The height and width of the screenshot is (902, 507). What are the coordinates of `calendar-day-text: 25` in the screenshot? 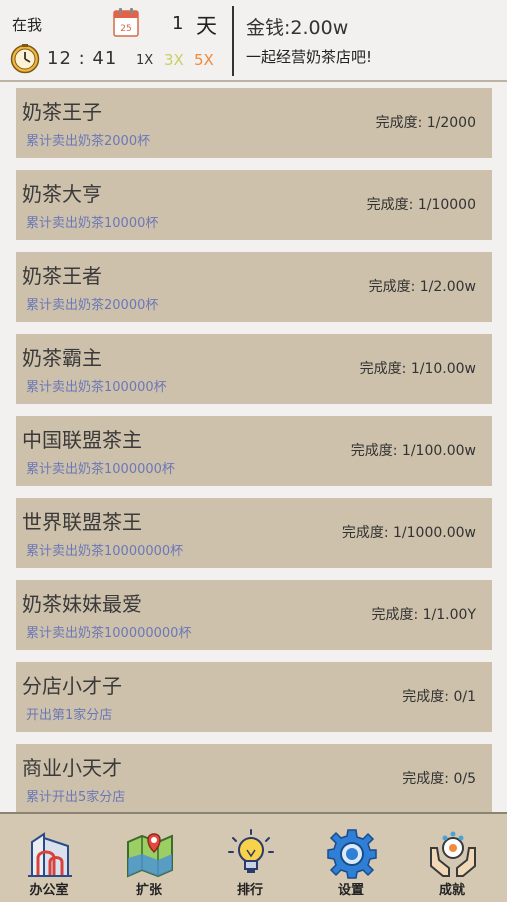 It's located at (125, 29).